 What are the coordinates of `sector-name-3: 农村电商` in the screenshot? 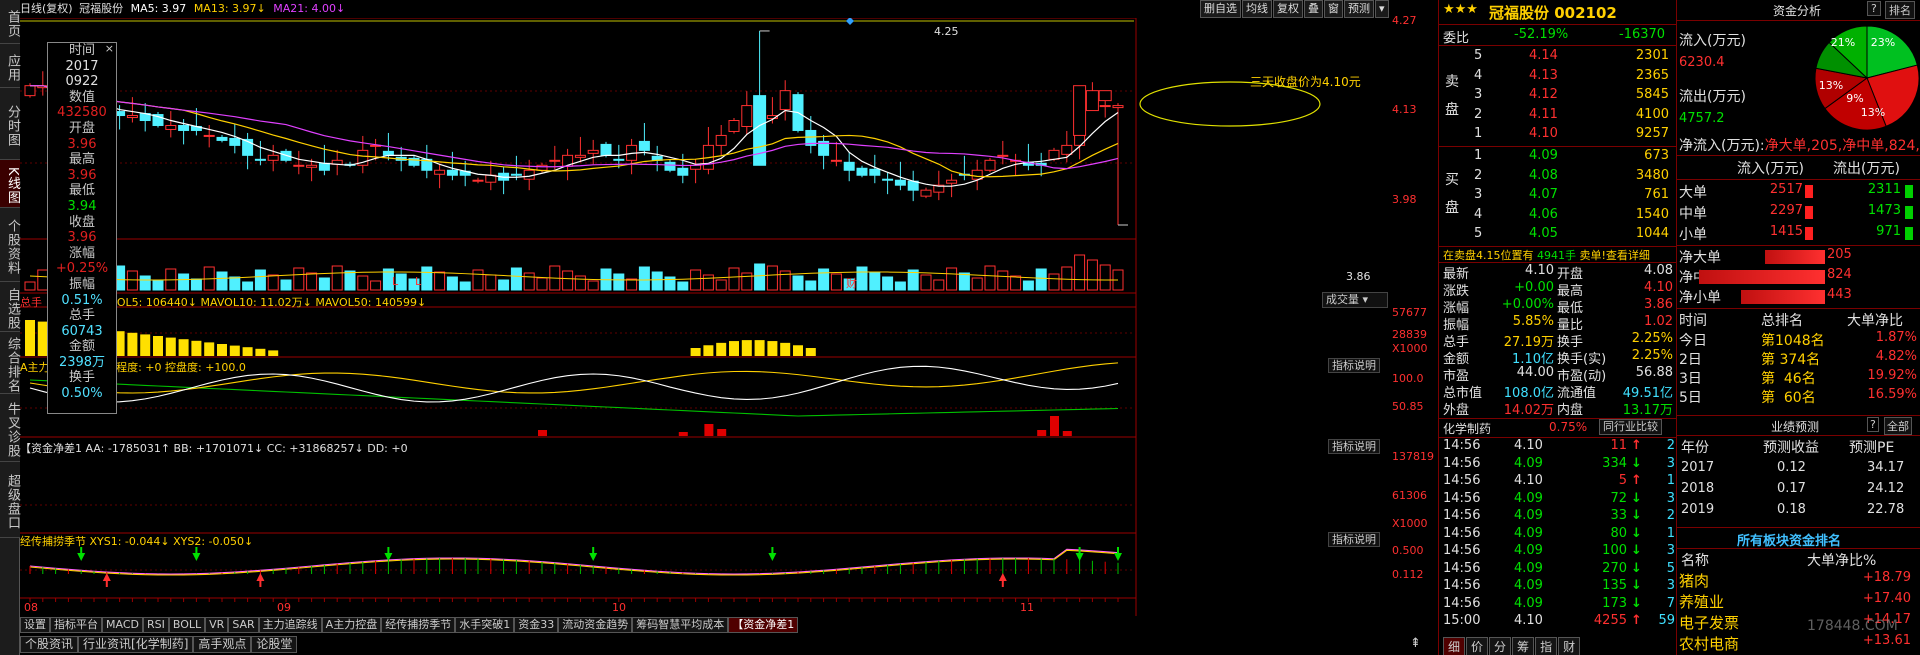 It's located at (1709, 643).